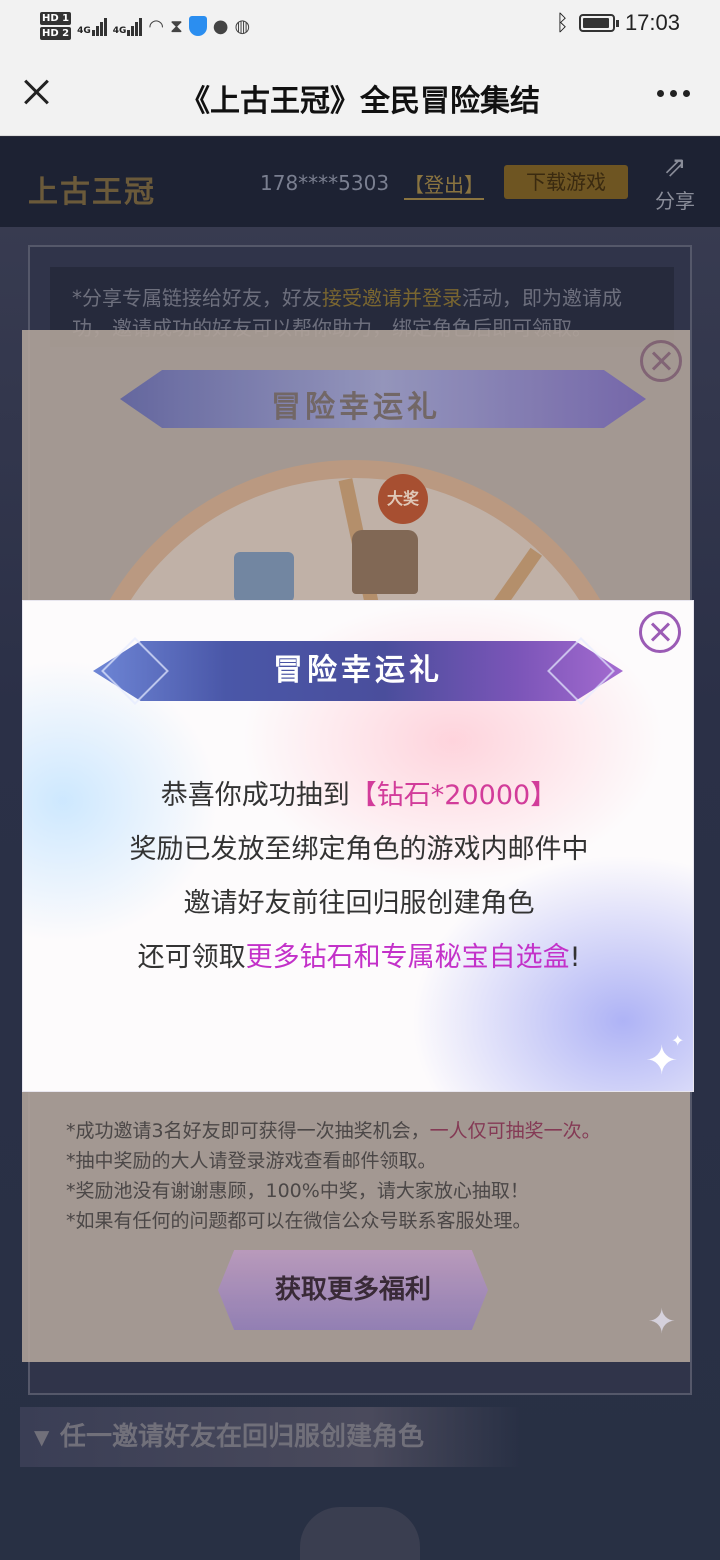 This screenshot has width=720, height=1560. I want to click on triangle-icon: ▼, so click(42, 1437).